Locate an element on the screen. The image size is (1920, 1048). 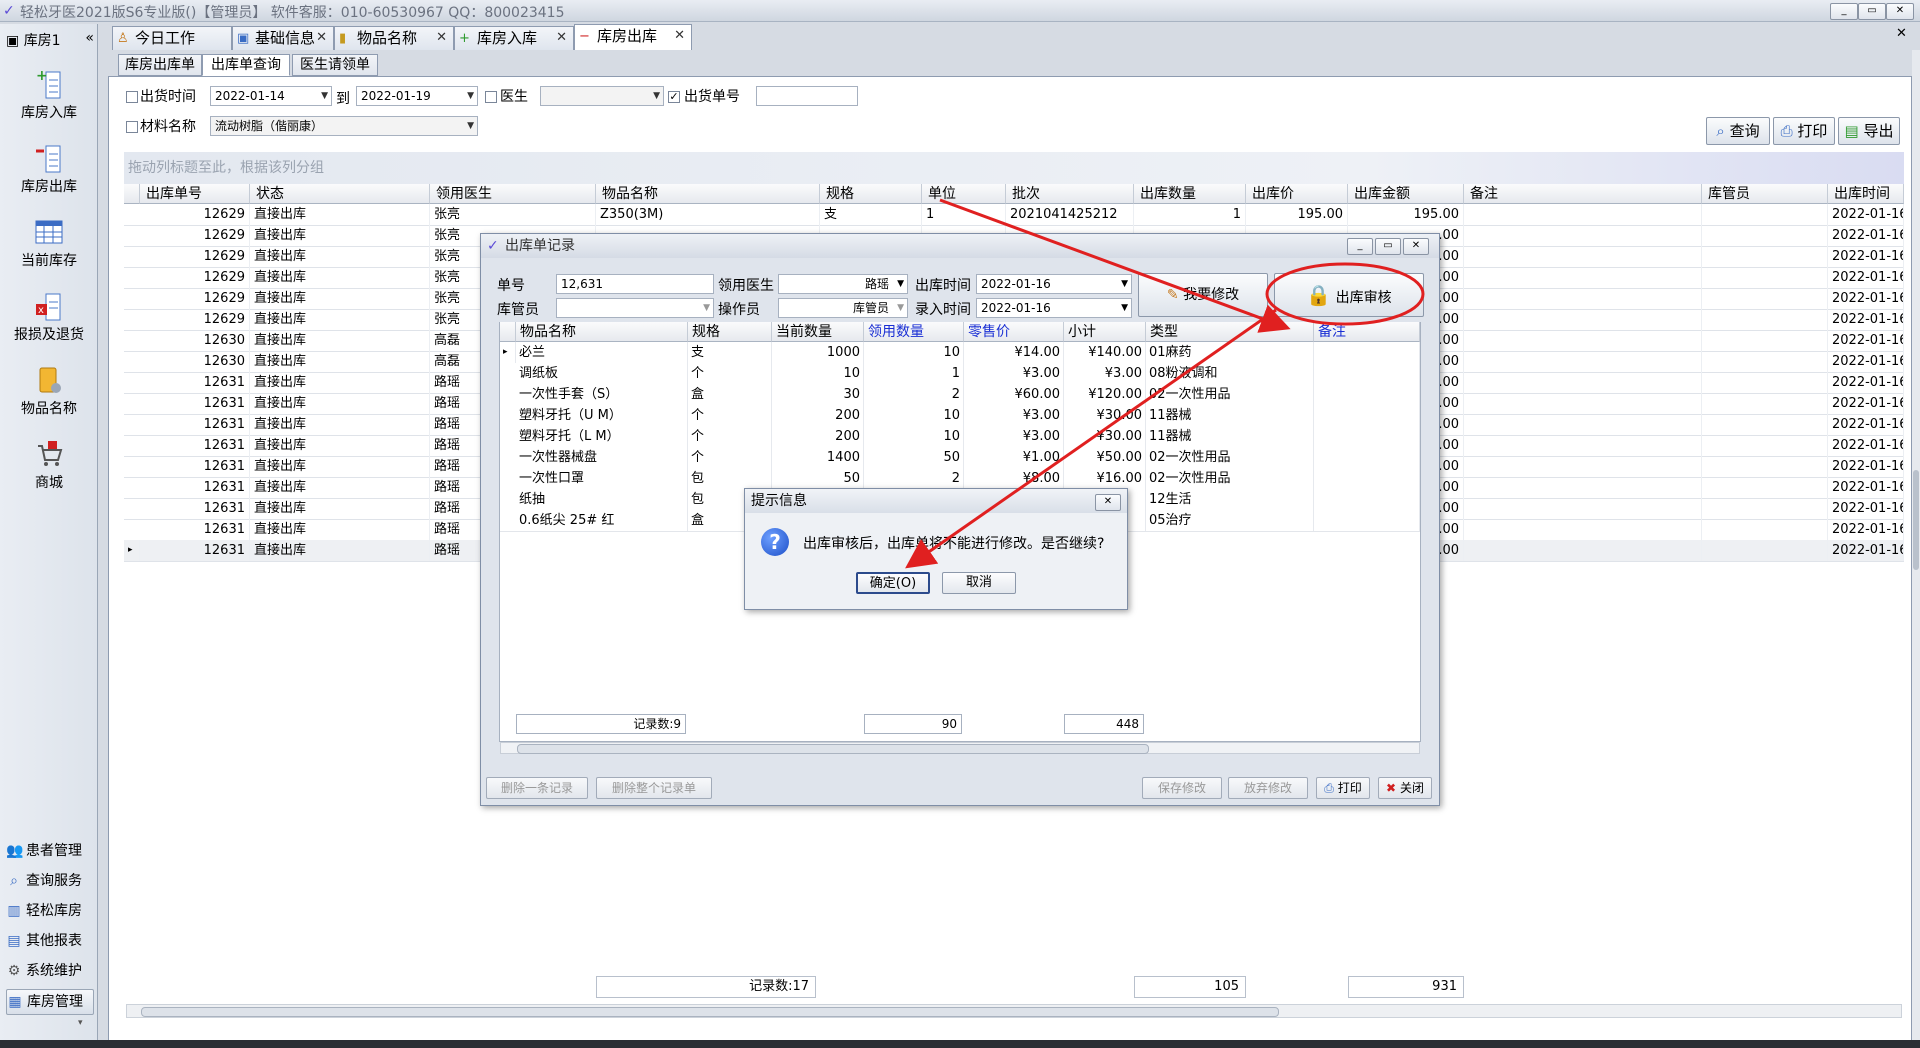
record-row: 一次性口罩包 50 2 ¥8.00 ¥16.00 02一次性用品 is located at coordinates (960, 479).